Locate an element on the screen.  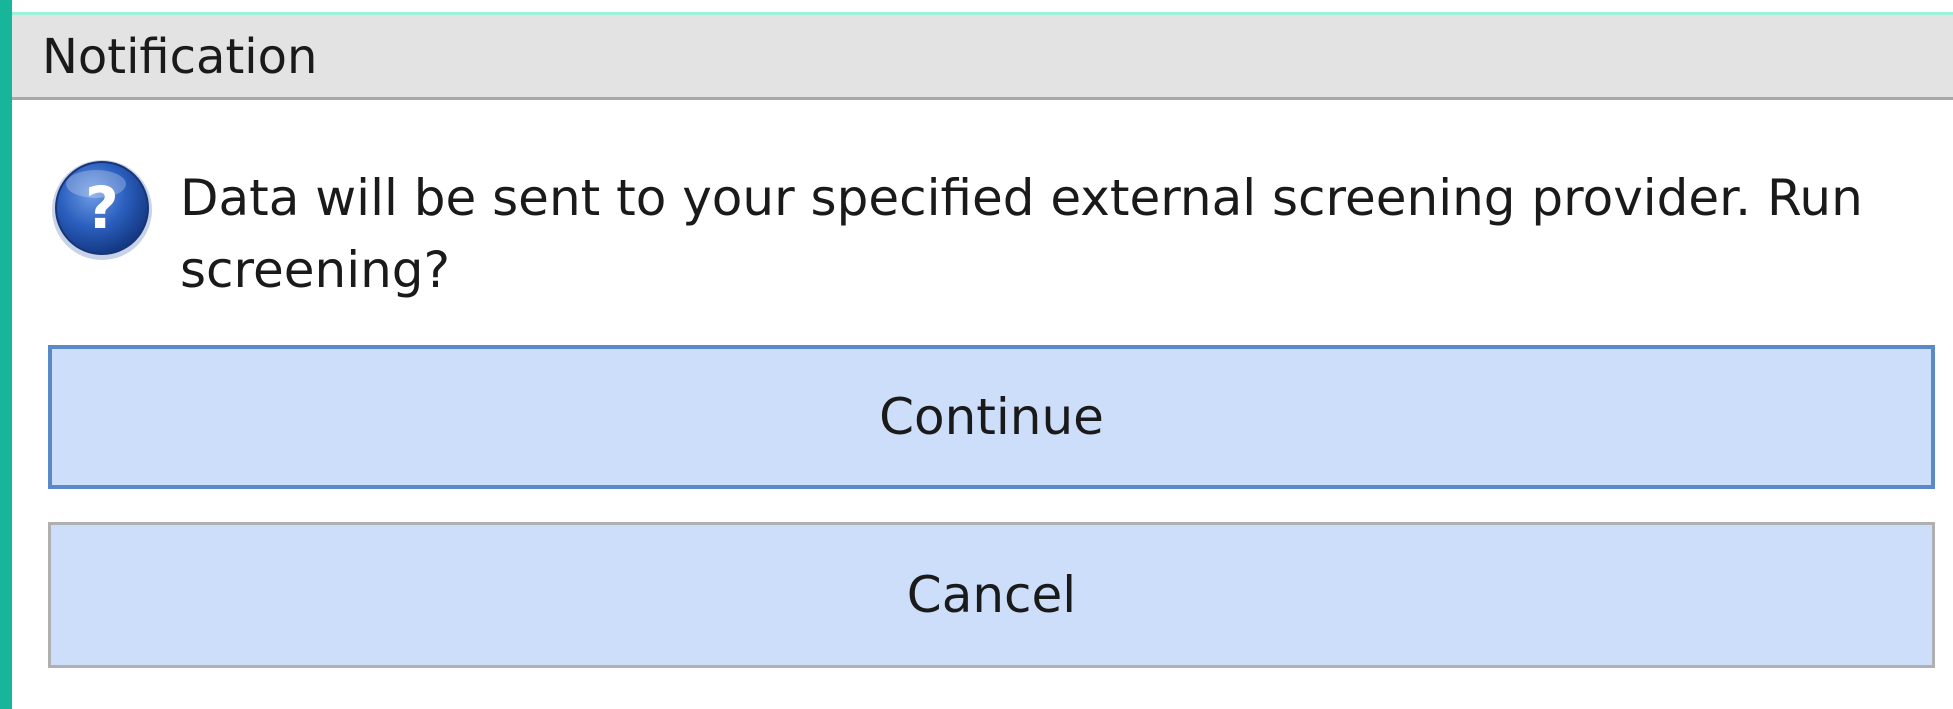
window-edge-accent is located at coordinates (6, 354).